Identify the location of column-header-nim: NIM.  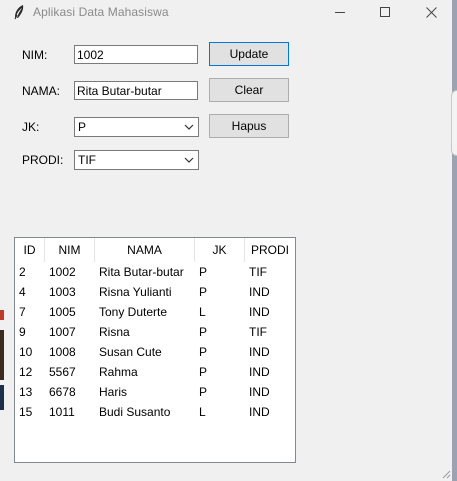
(70, 250).